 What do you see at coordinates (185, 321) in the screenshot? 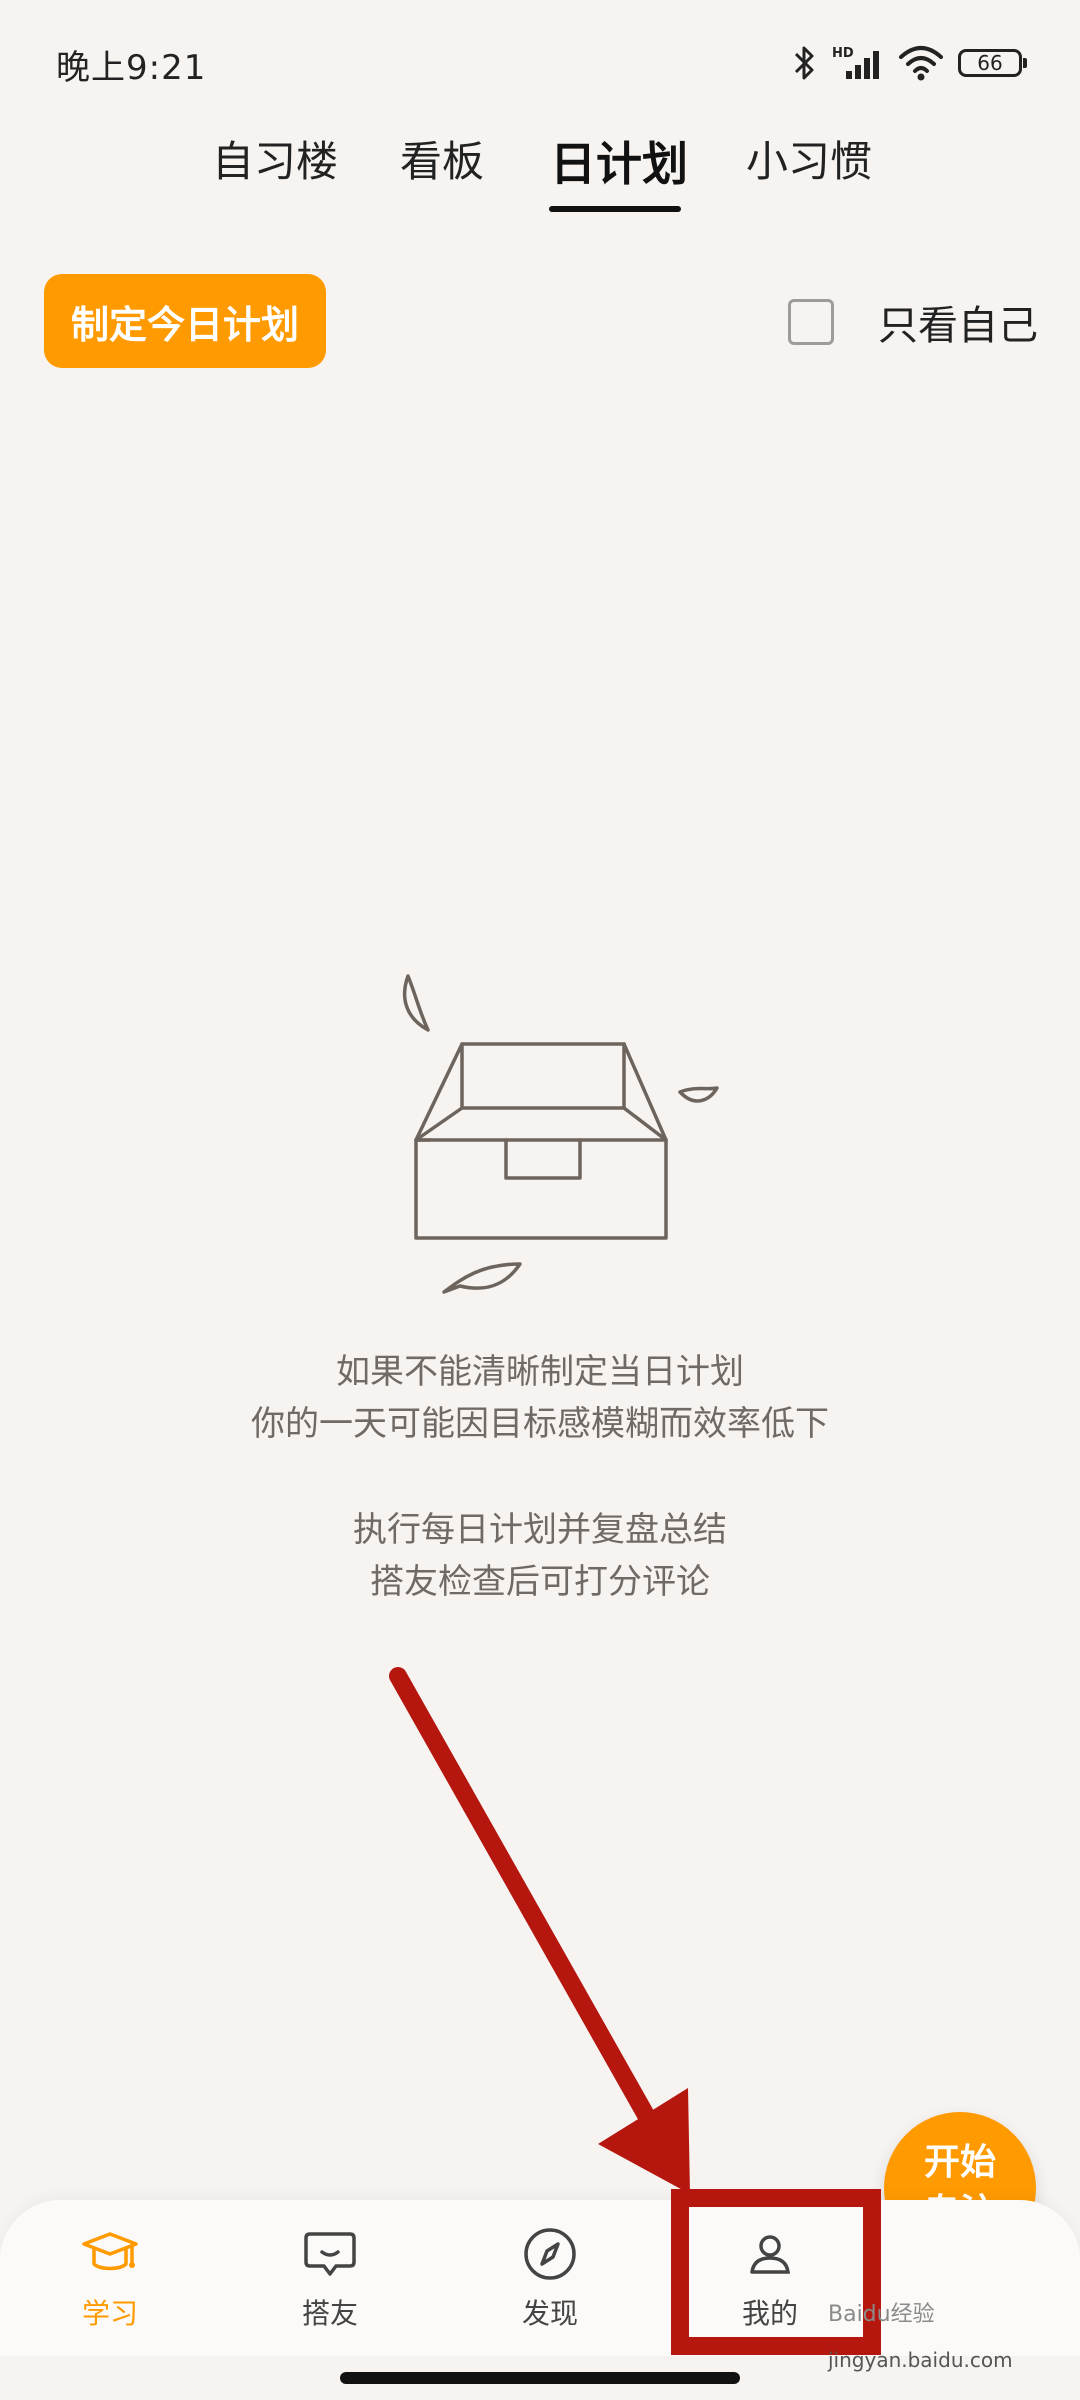
I see `make-today-plan-button: 制定今日计划` at bounding box center [185, 321].